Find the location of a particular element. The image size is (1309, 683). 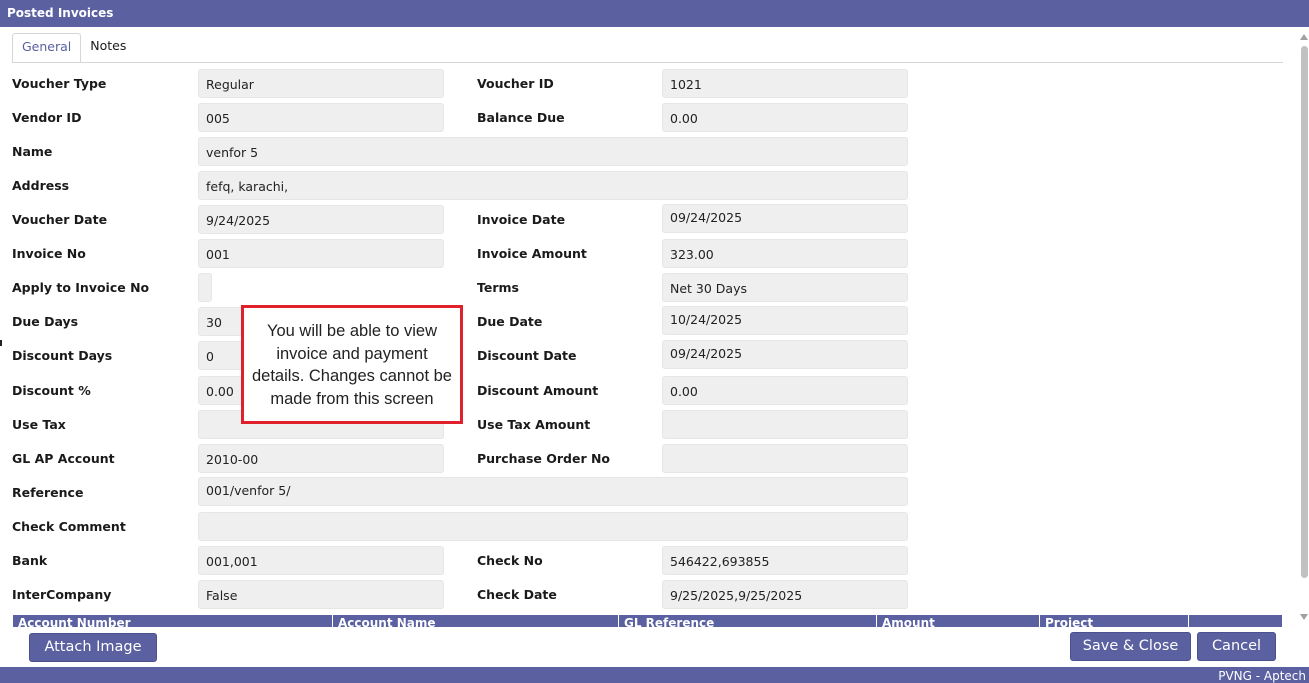

check-no-label: Check No is located at coordinates (510, 560).